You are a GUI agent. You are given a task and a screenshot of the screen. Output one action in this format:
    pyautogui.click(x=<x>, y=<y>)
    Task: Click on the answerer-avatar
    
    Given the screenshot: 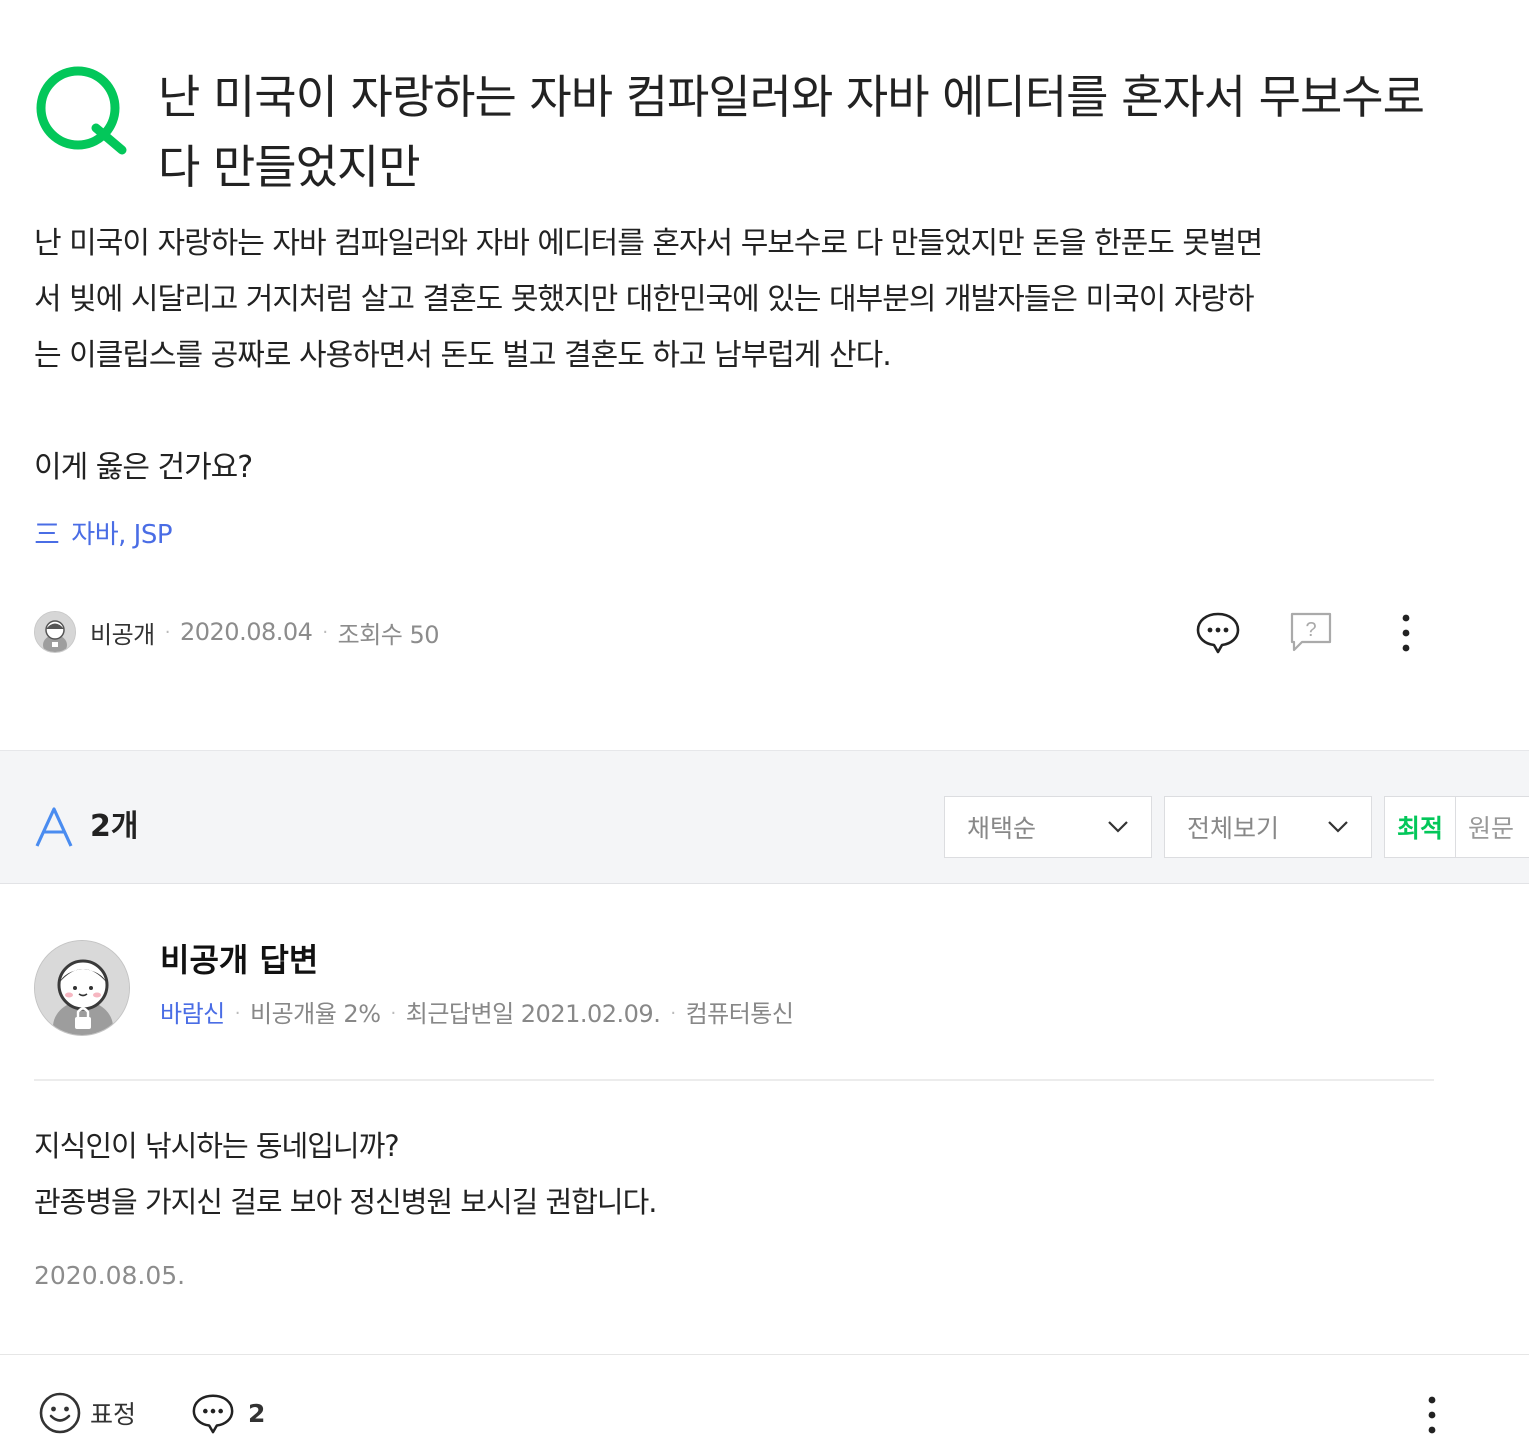 What is the action you would take?
    pyautogui.click(x=82, y=988)
    